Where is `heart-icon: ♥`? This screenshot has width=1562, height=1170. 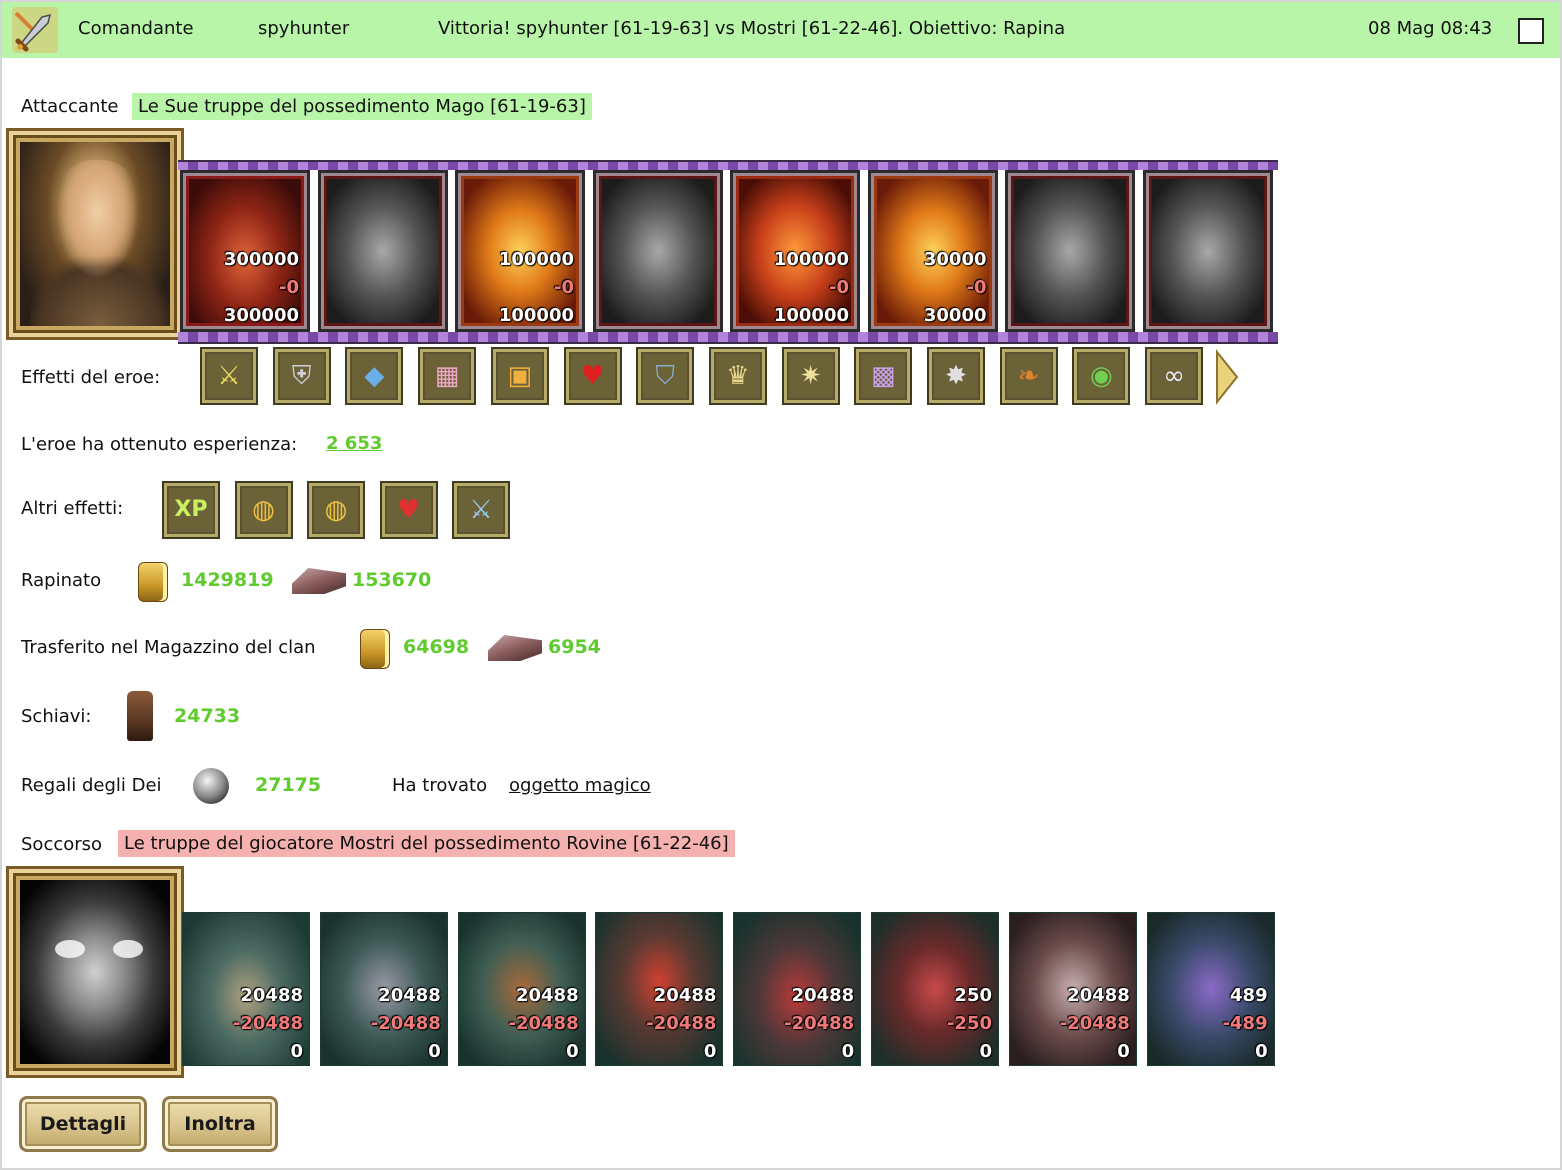
heart-icon: ♥ is located at coordinates (592, 376).